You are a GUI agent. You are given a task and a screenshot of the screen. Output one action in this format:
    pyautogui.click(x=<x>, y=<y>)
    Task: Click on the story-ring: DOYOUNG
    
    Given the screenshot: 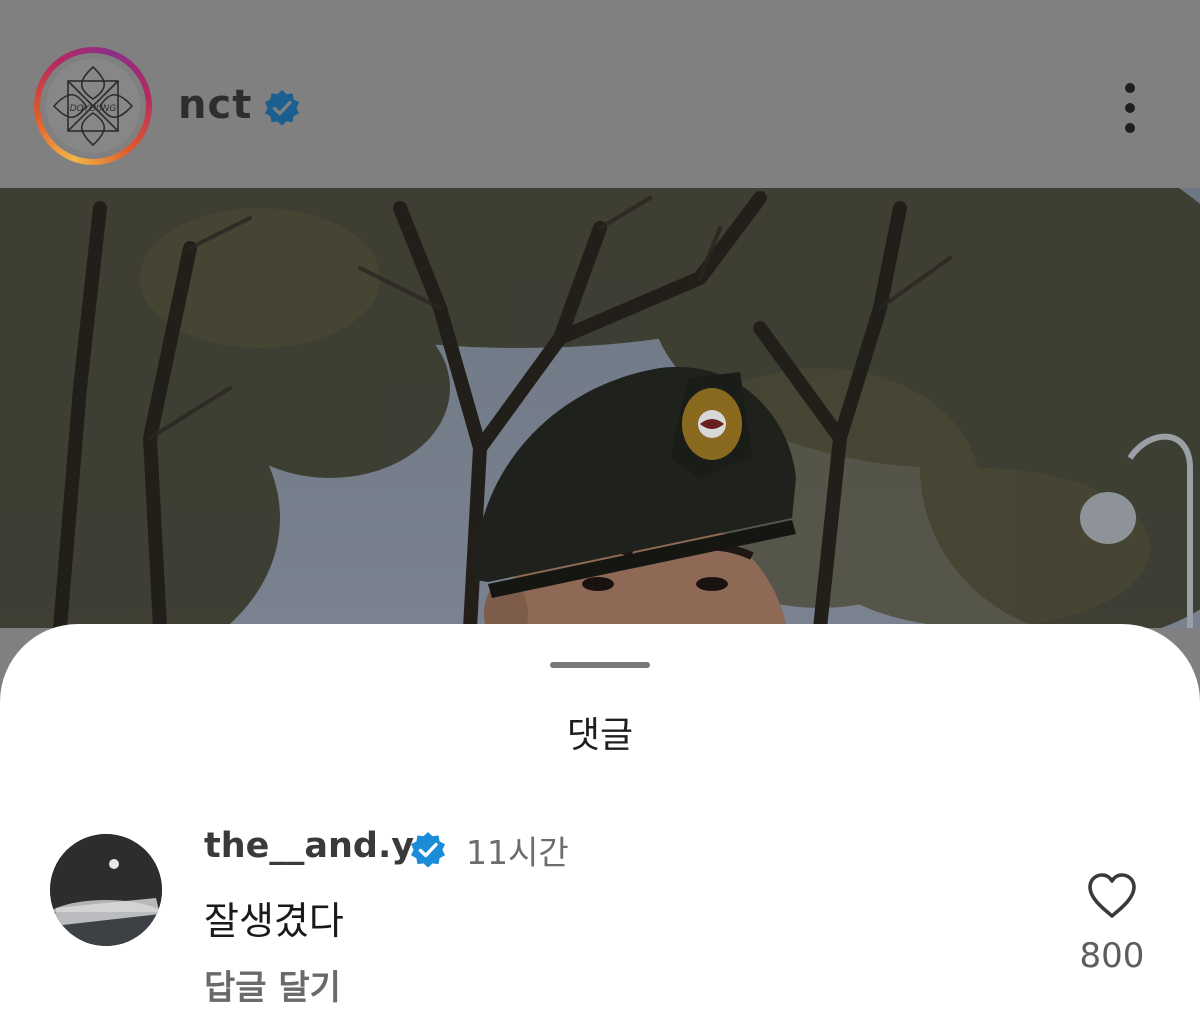 What is the action you would take?
    pyautogui.click(x=93, y=106)
    